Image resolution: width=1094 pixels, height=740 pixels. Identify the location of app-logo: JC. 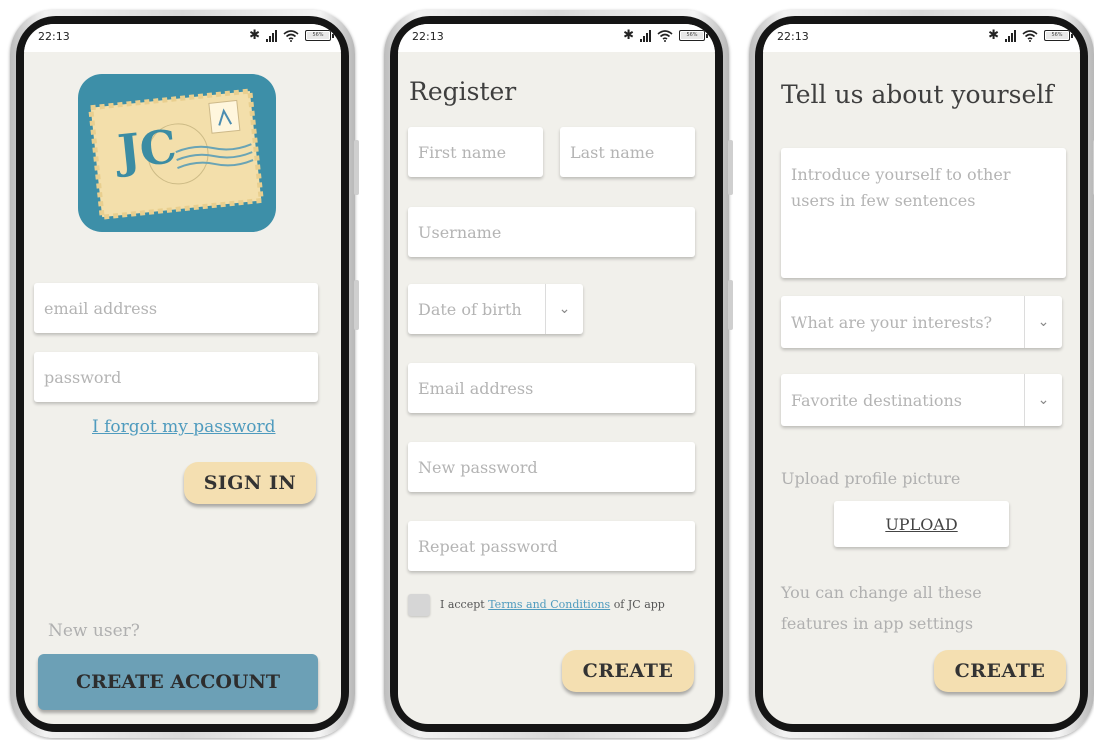
(177, 153).